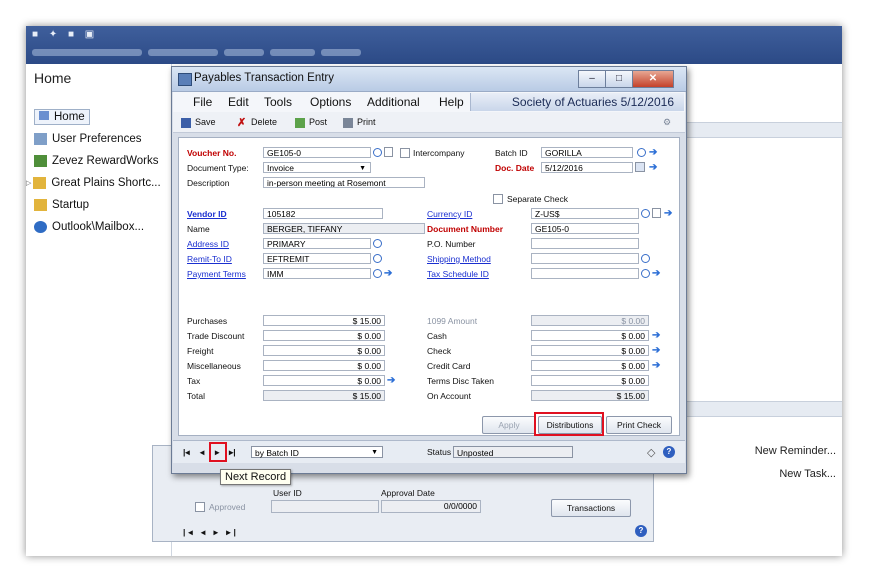 The height and width of the screenshot is (581, 869). Describe the element at coordinates (515, 168) in the screenshot. I see `docdate-label: Doc. Date` at that location.